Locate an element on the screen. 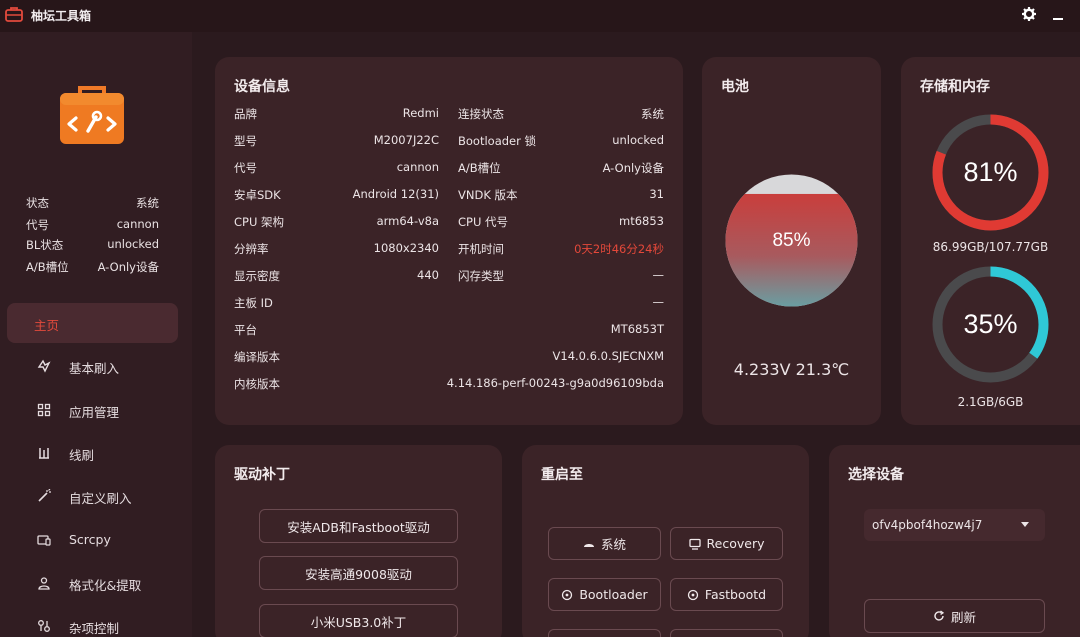  title-bar: 柚坛工具箱 is located at coordinates (540, 16).